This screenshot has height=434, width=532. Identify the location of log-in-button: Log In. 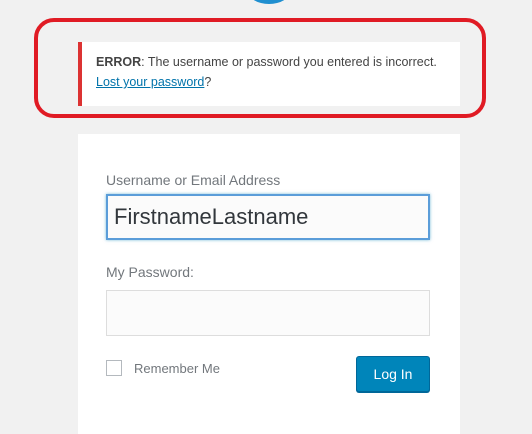
(393, 374).